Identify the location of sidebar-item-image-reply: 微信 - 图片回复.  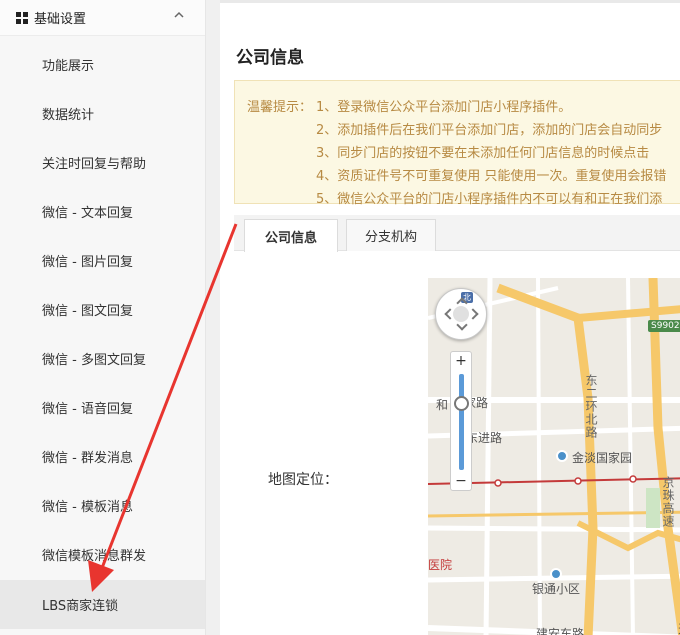
(102, 260).